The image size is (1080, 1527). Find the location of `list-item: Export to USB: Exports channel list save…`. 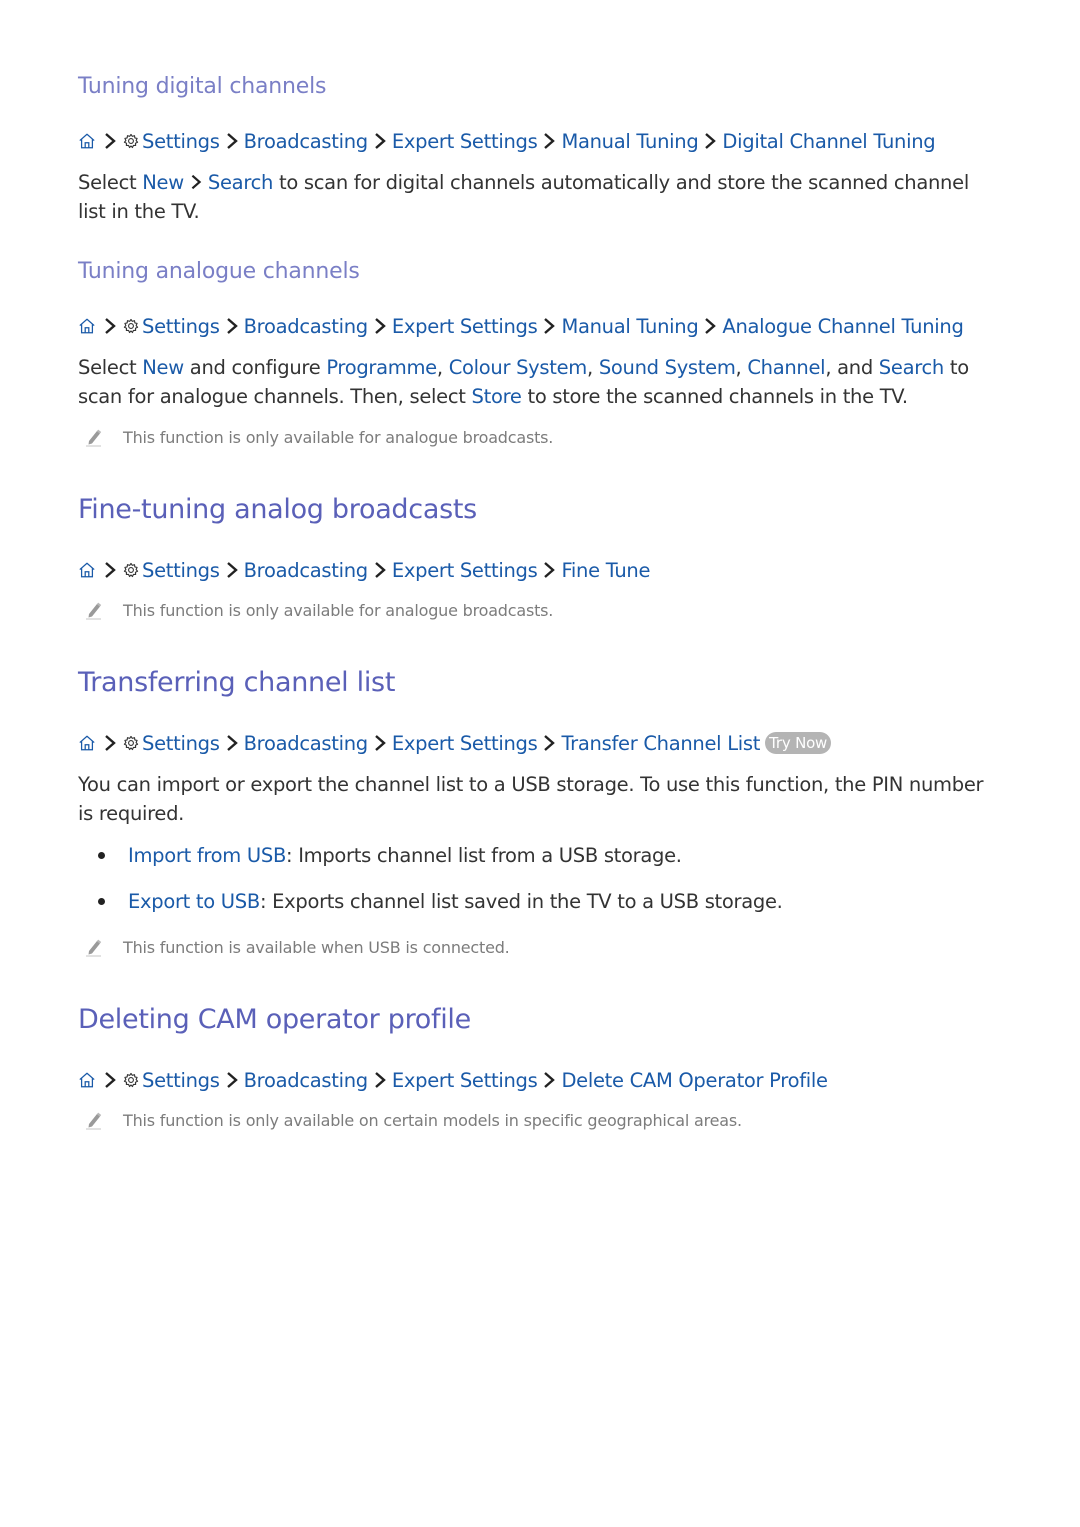

list-item: Export to USB: Exports channel list save… is located at coordinates (440, 901).